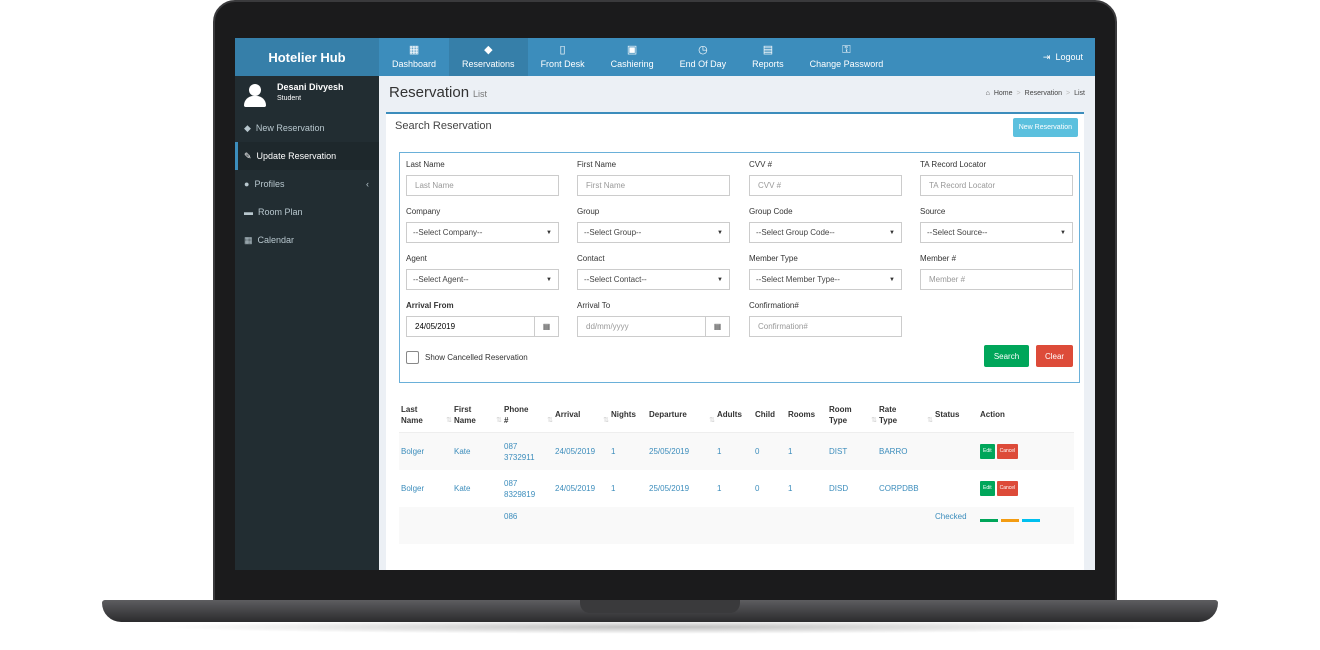 This screenshot has height=650, width=1320. What do you see at coordinates (1046, 56) in the screenshot?
I see `logout-icon: ⇥` at bounding box center [1046, 56].